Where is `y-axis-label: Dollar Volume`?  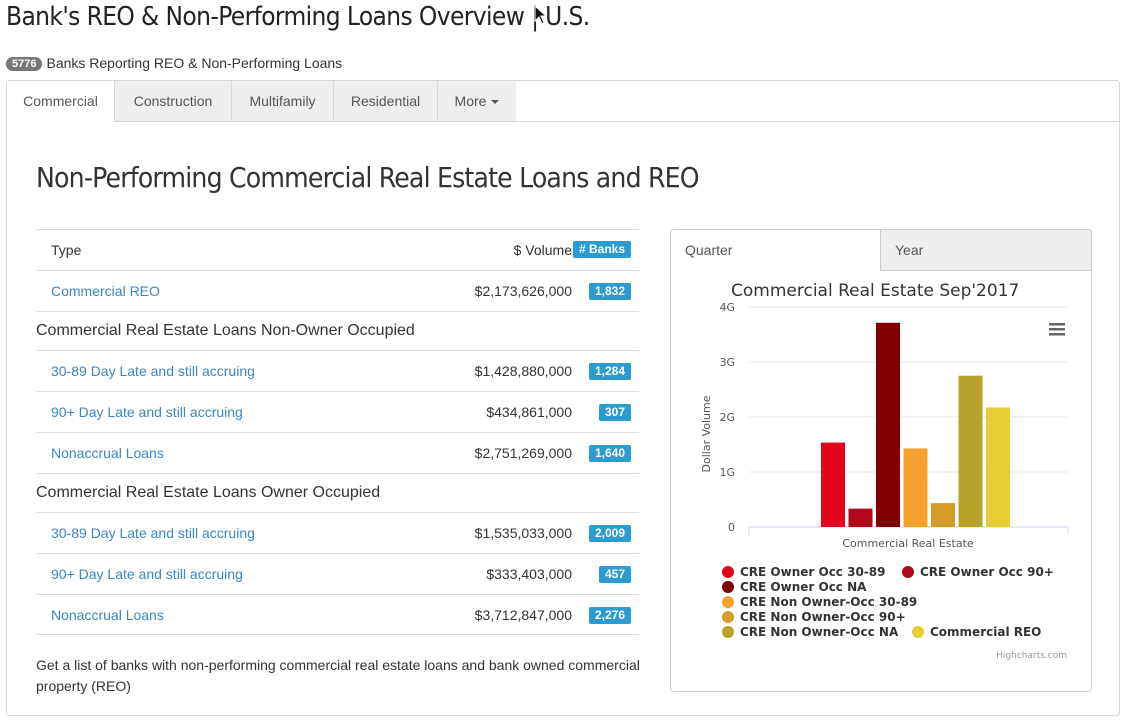
y-axis-label: Dollar Volume is located at coordinates (706, 433).